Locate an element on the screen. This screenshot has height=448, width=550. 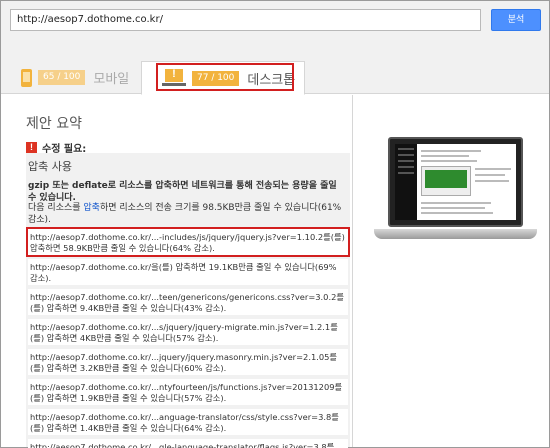
url-input: http://aesop7.dothome.co.kr/ is located at coordinates (245, 20).